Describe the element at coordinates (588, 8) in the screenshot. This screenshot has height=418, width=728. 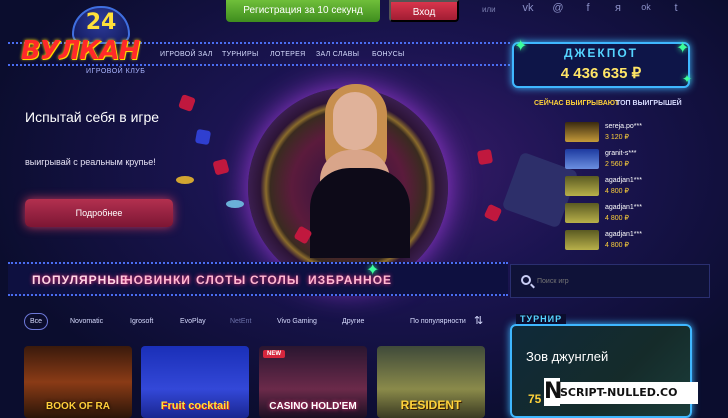
I see `facebook-icon: f` at that location.